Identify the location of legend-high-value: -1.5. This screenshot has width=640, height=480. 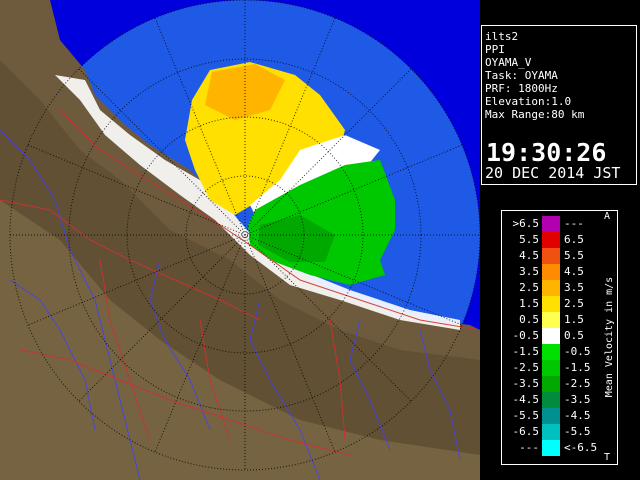
(577, 367).